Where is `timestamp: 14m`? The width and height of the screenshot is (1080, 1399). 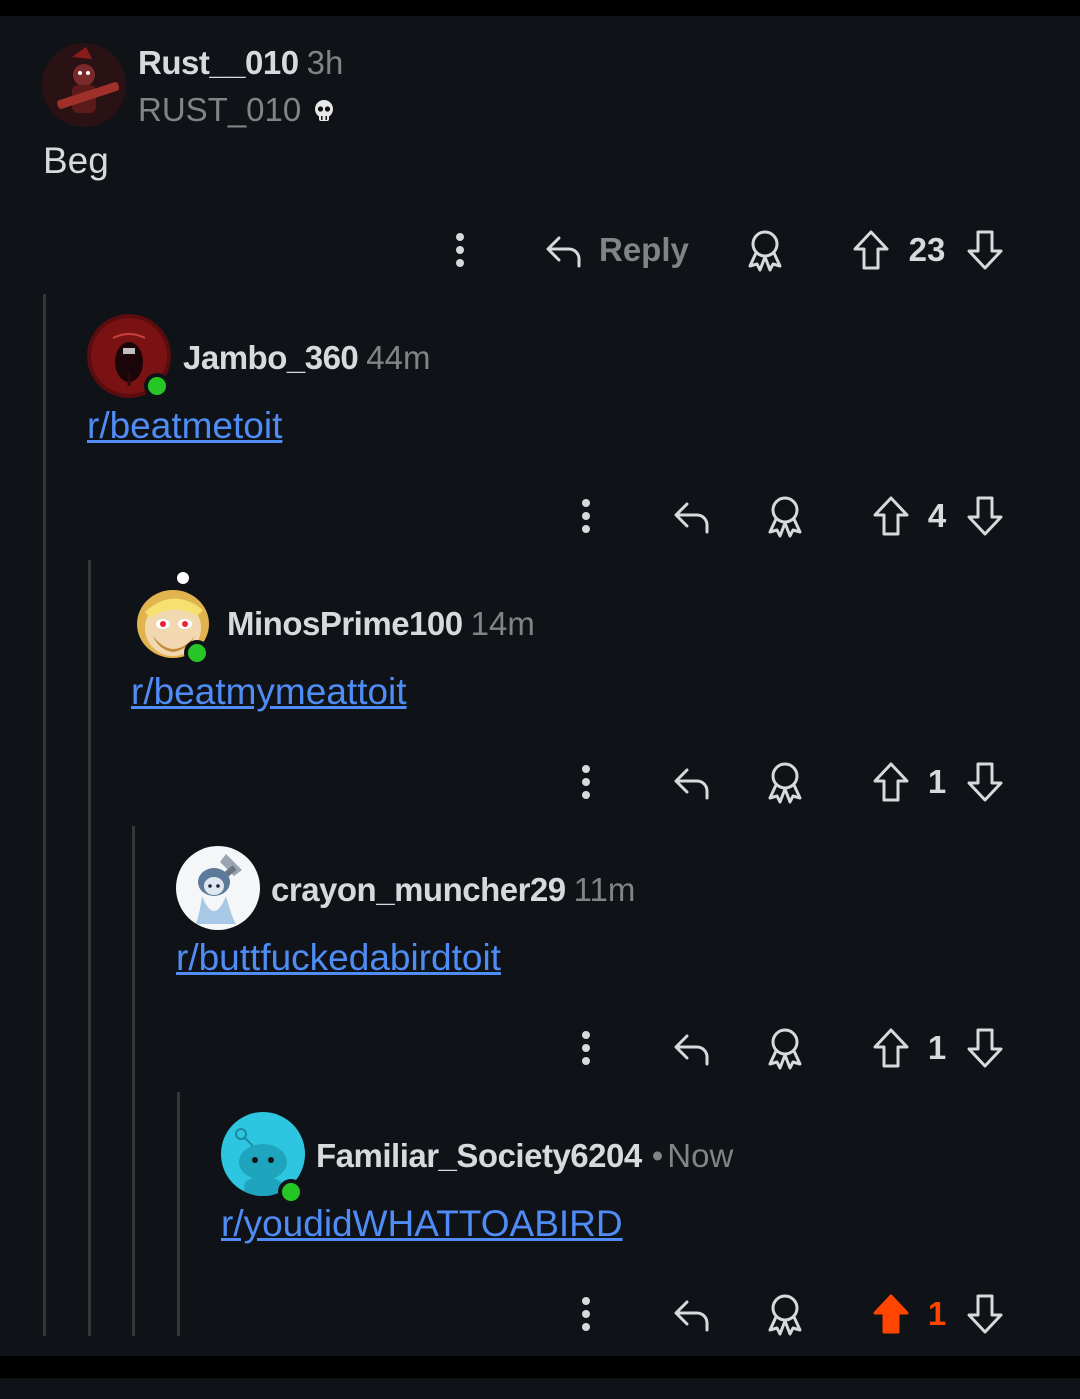 timestamp: 14m is located at coordinates (502, 623).